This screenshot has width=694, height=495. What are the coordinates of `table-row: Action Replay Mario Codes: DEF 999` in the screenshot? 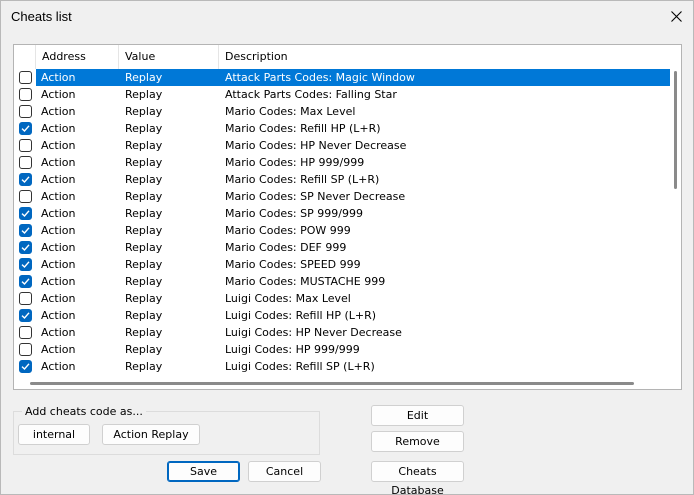 It's located at (342, 247).